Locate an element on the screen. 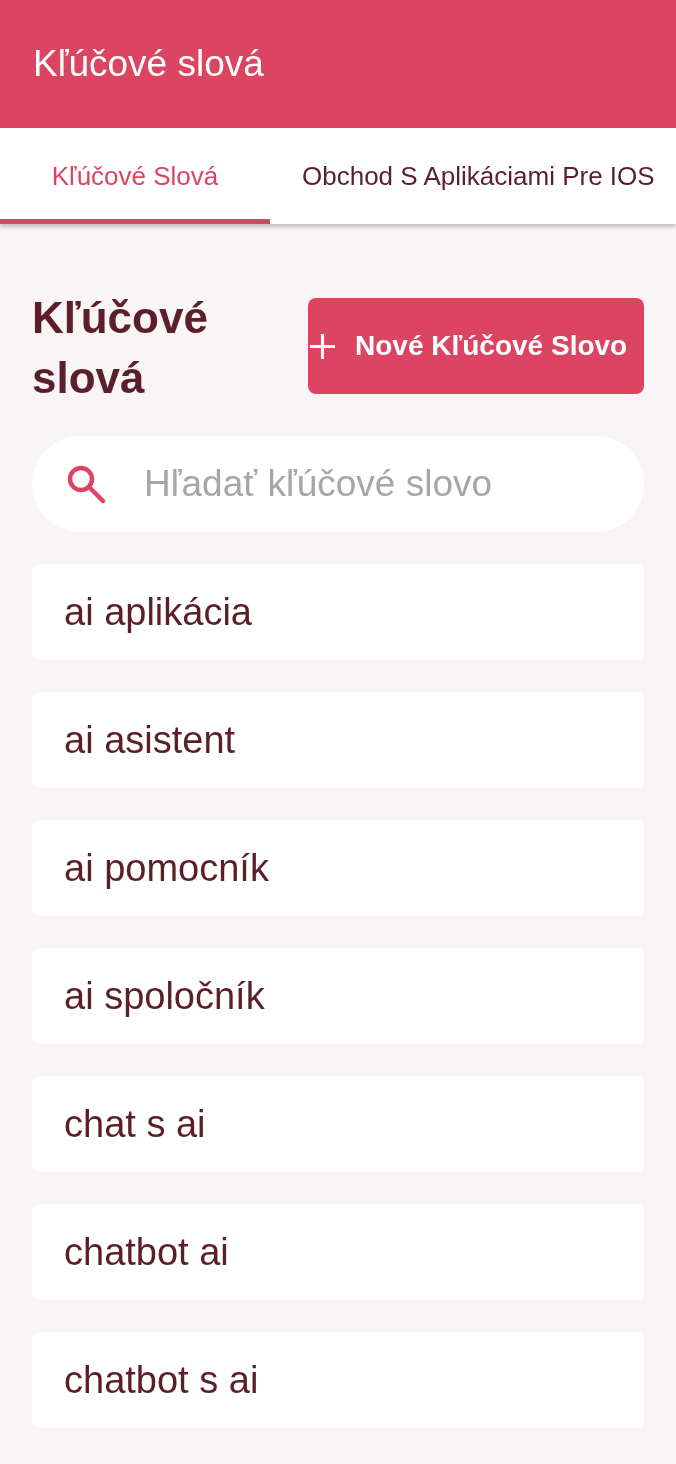  tab: Kľúčové Slová is located at coordinates (135, 176).